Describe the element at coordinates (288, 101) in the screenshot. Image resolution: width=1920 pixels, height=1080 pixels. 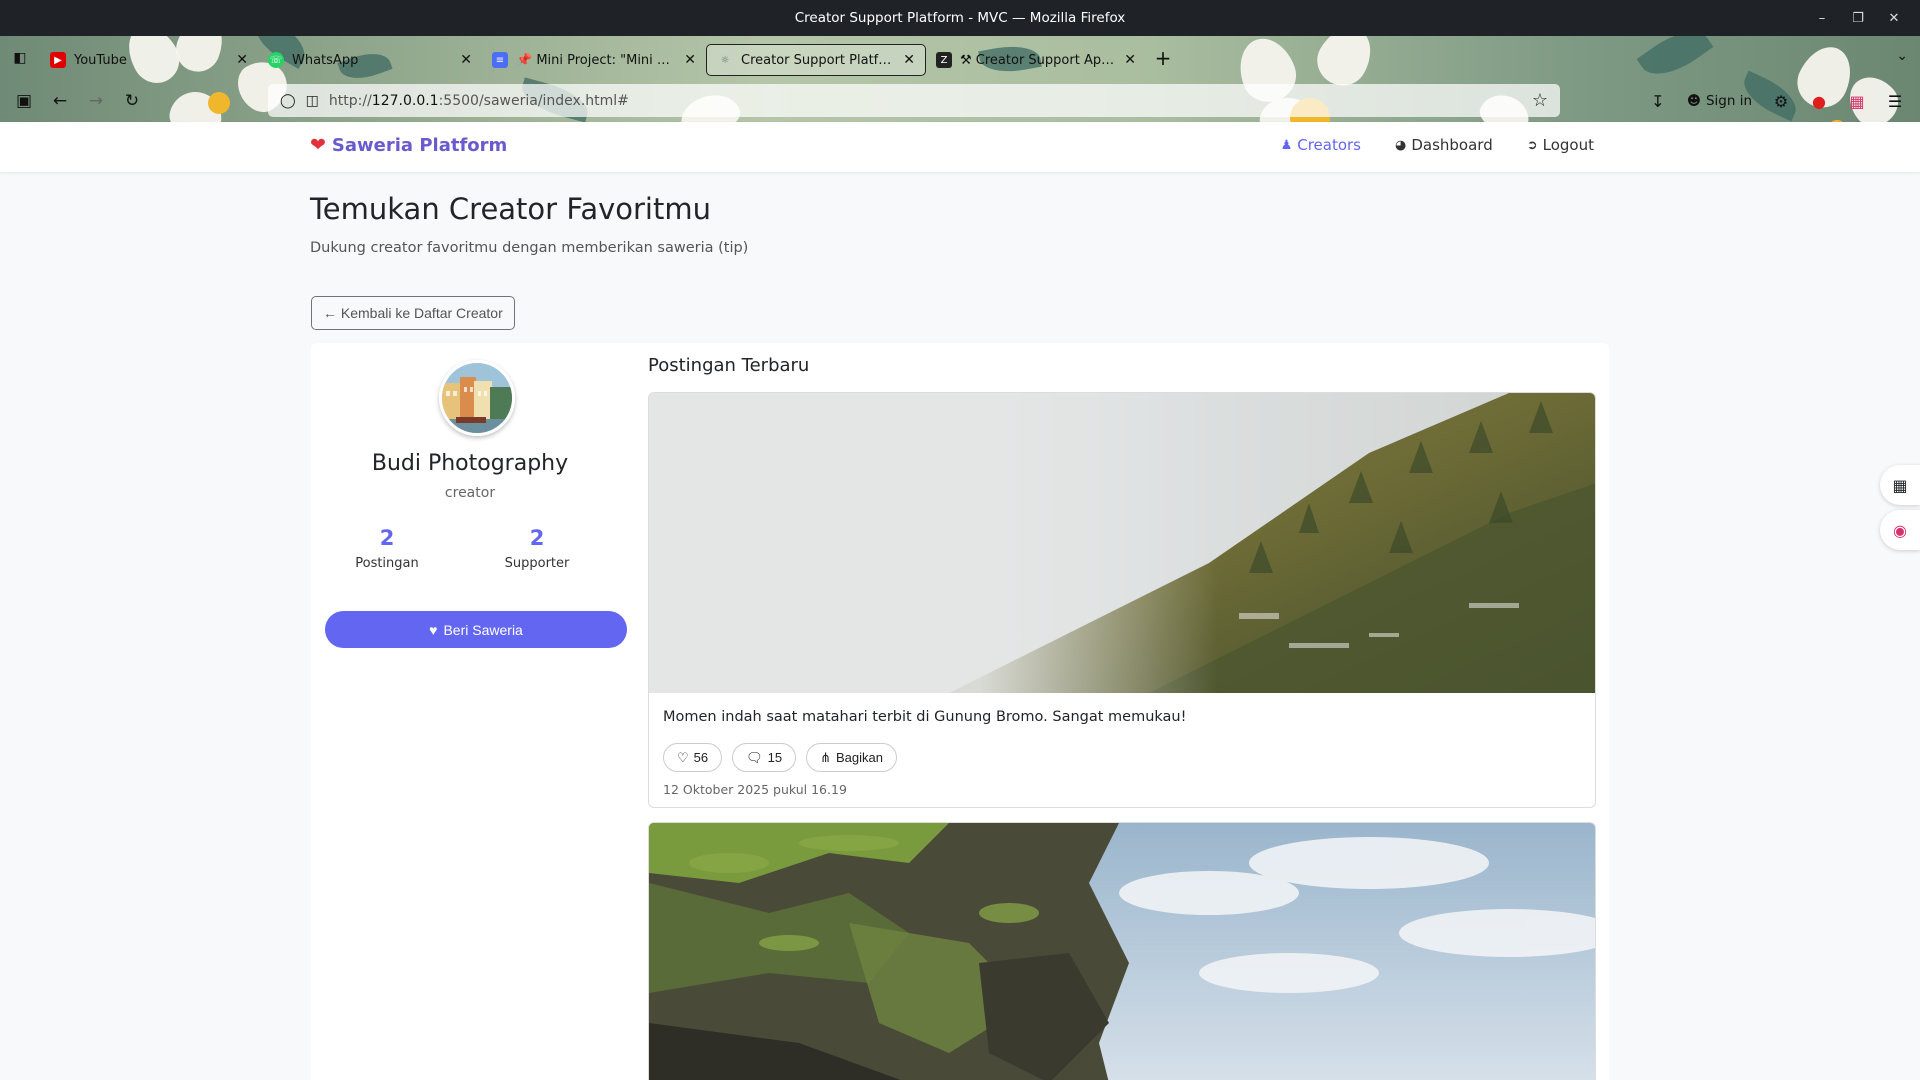
I see `shield-icon: ◯` at that location.